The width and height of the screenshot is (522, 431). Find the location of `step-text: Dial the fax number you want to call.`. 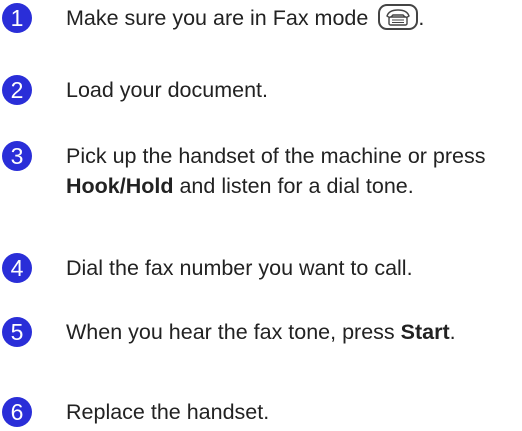

step-text: Dial the fax number you want to call. is located at coordinates (239, 268).